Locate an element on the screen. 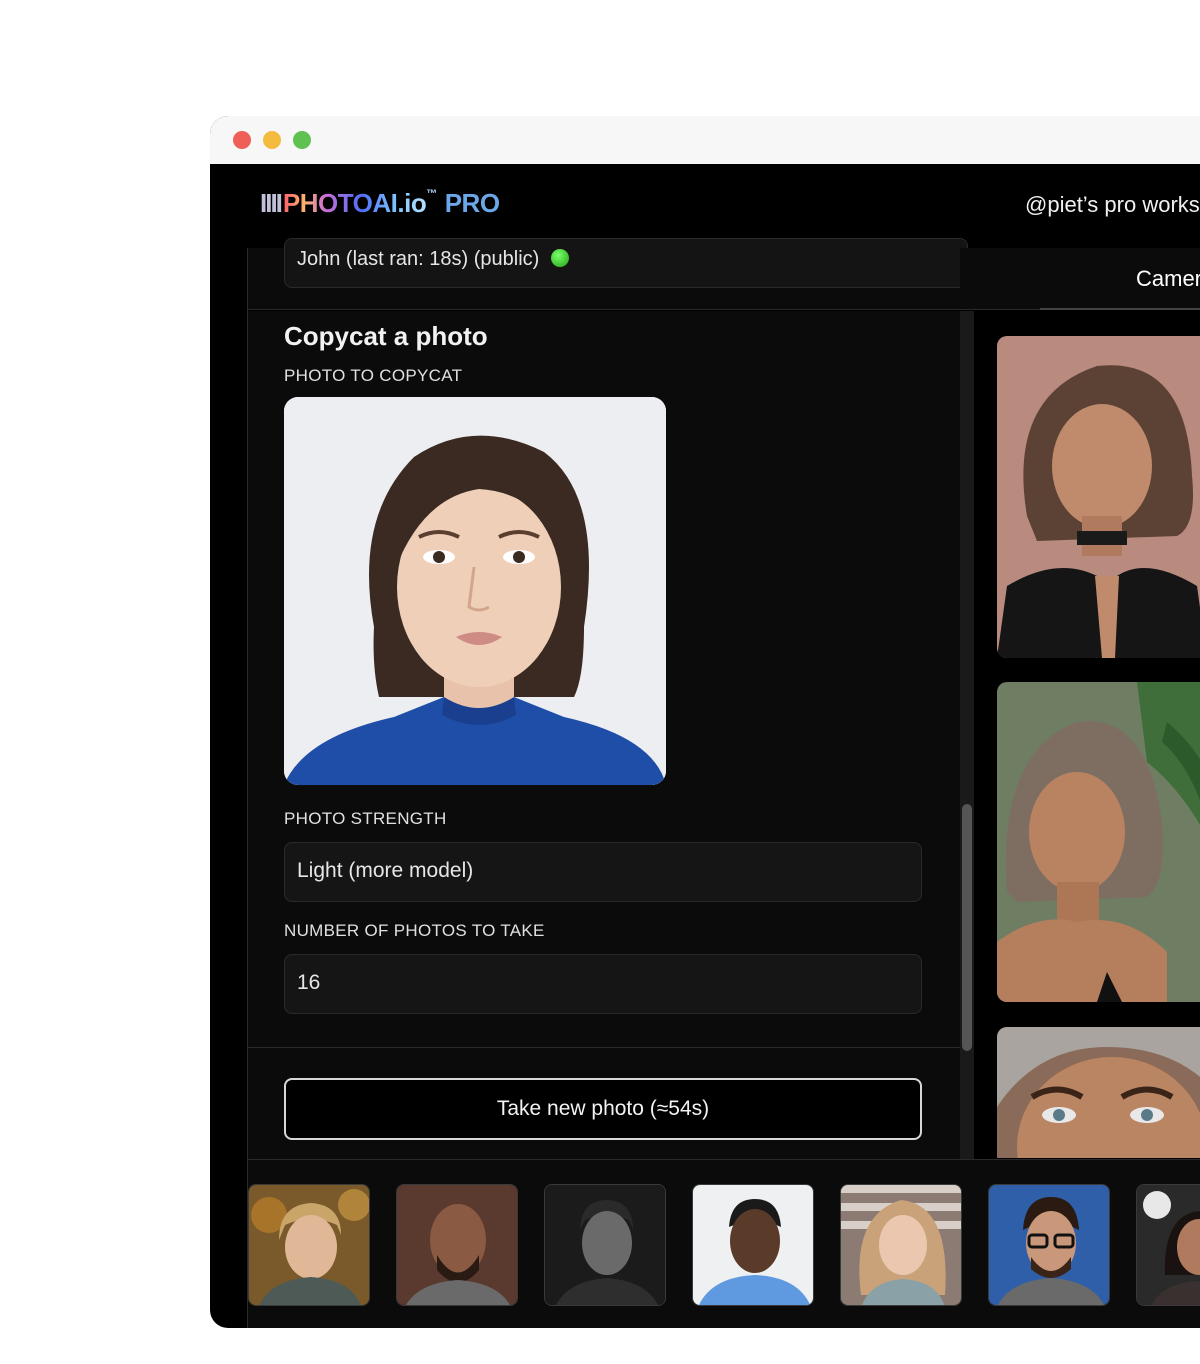  model-select-area: John (last ran: 18s) (public) is located at coordinates (608, 274).